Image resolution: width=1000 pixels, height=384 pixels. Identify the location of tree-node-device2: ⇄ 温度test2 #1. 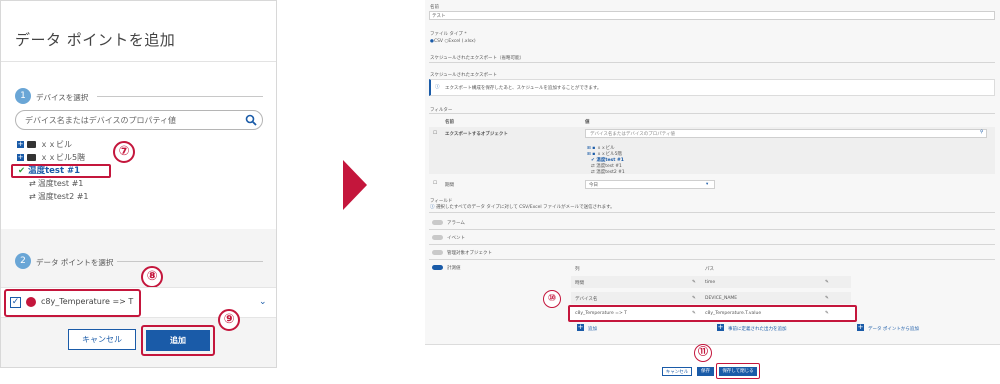
(59, 197).